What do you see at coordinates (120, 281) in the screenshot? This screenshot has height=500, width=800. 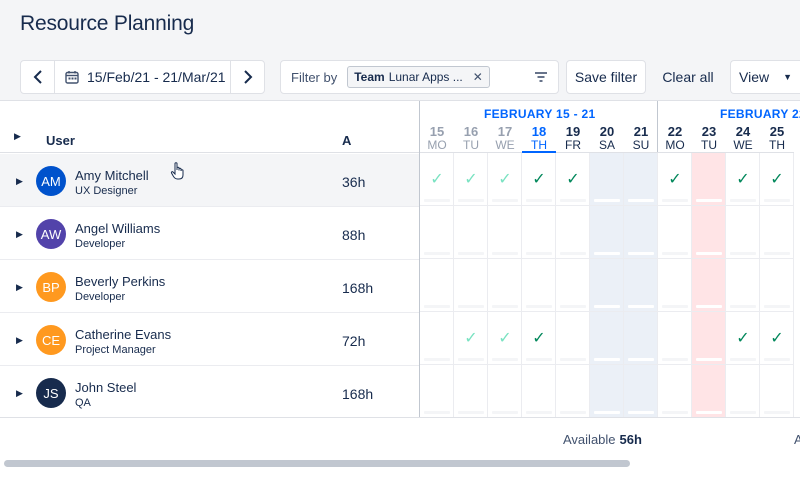 I see `user-name: Beverly Perkins` at bounding box center [120, 281].